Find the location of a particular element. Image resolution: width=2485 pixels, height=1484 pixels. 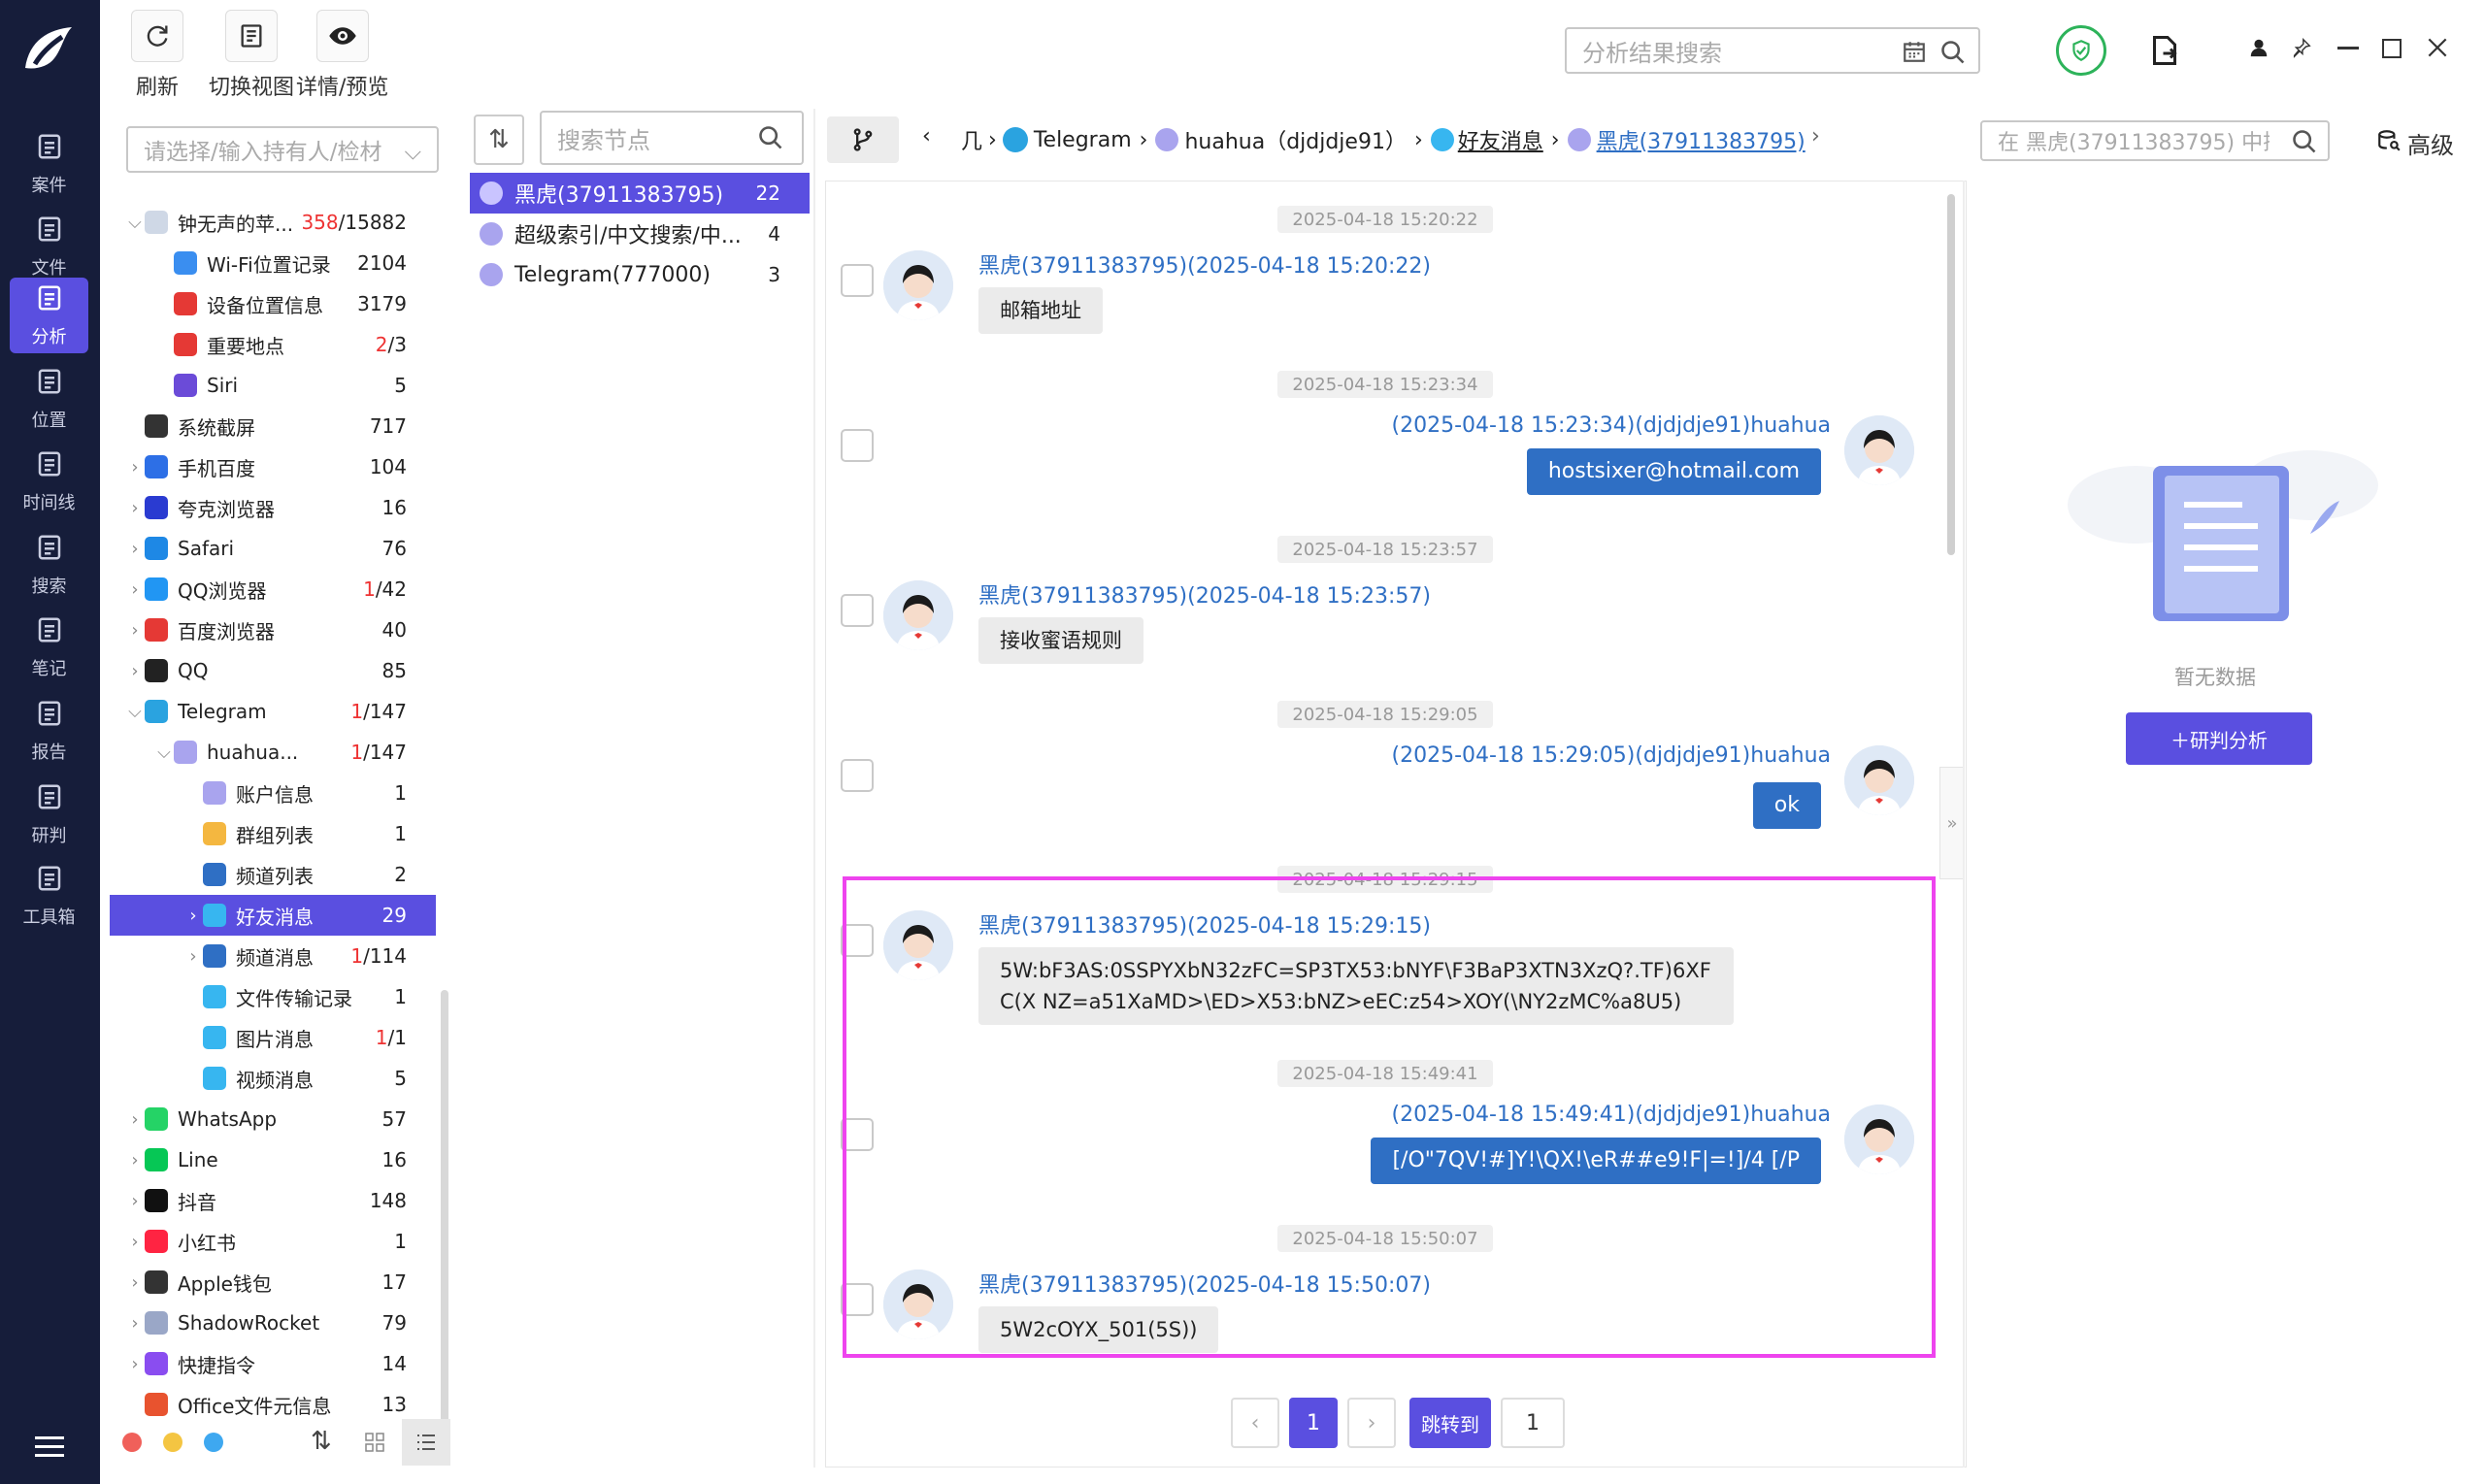

breadcrumb-item: 黑虎(37911383795) is located at coordinates (1701, 139).